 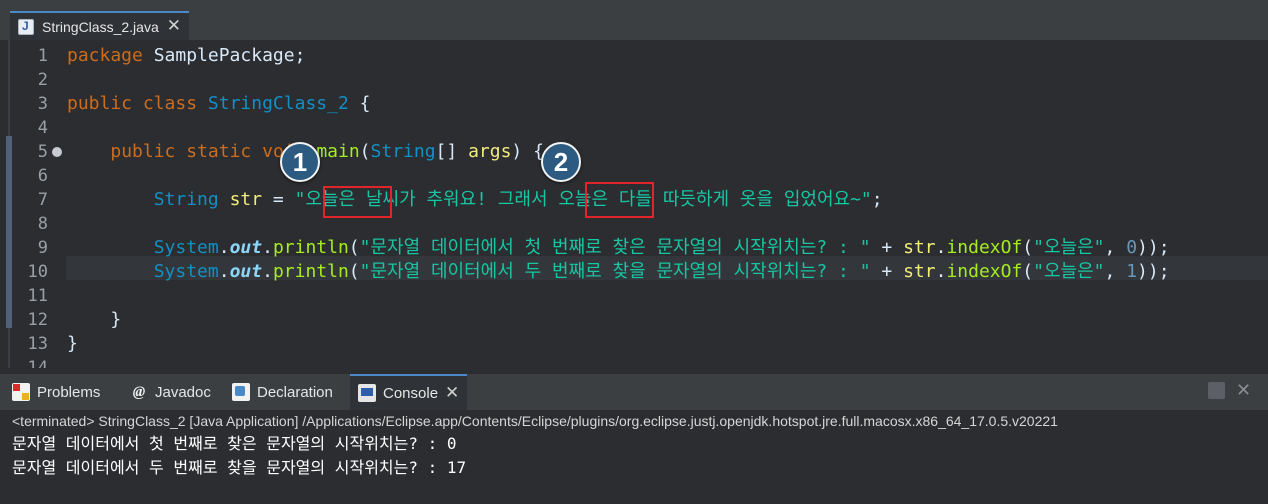 I want to click on line-number: 4, so click(x=42, y=128).